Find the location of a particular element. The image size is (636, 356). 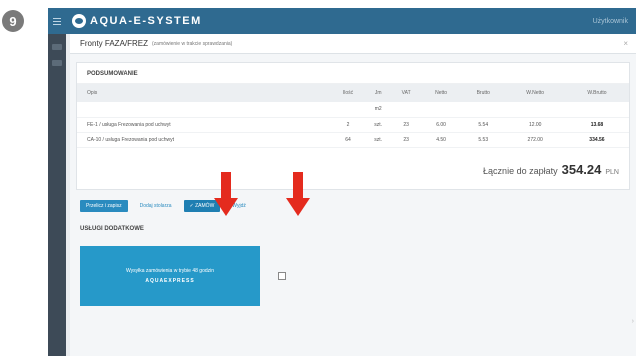

summary-title: PODSUMOWANIE is located at coordinates (353, 73).